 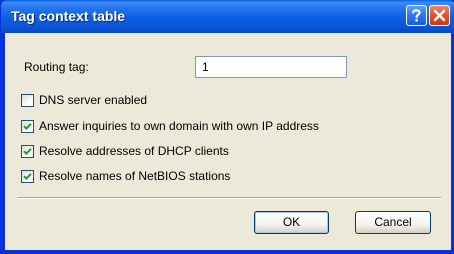 I want to click on checkbox-label: Resolve addresses of DHCP clients, so click(x=134, y=151).